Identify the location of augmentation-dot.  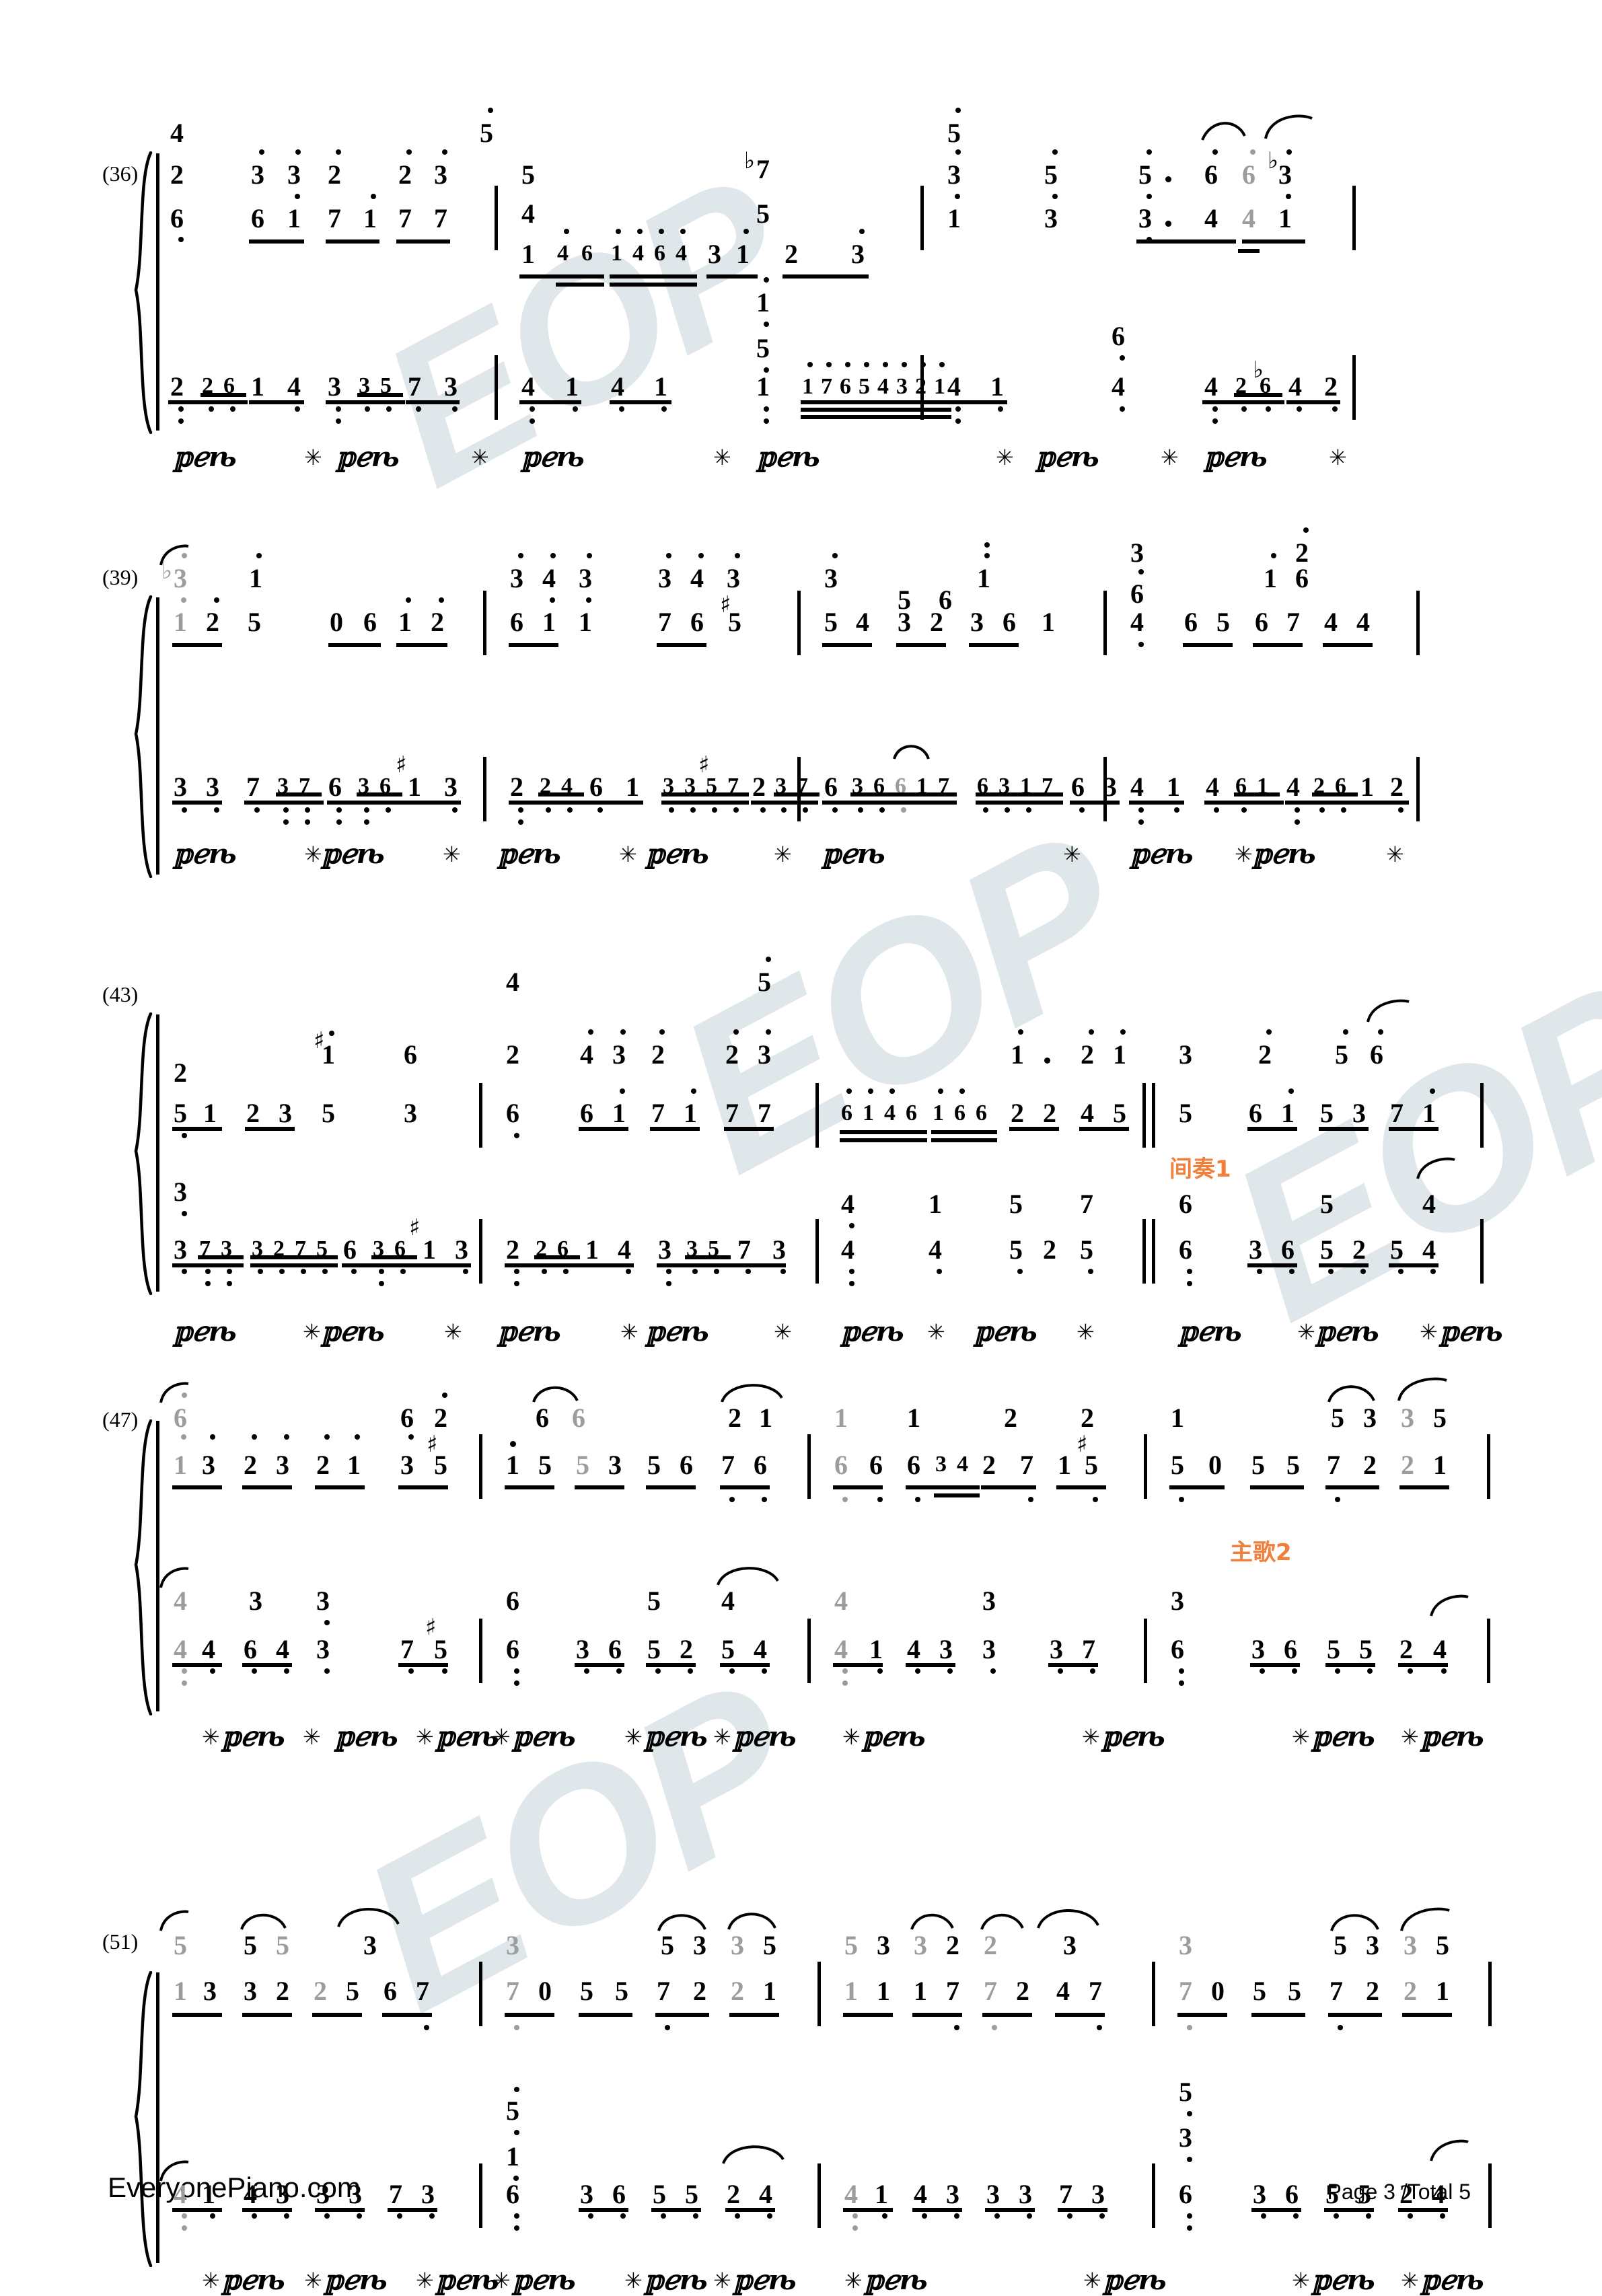
(1168, 179).